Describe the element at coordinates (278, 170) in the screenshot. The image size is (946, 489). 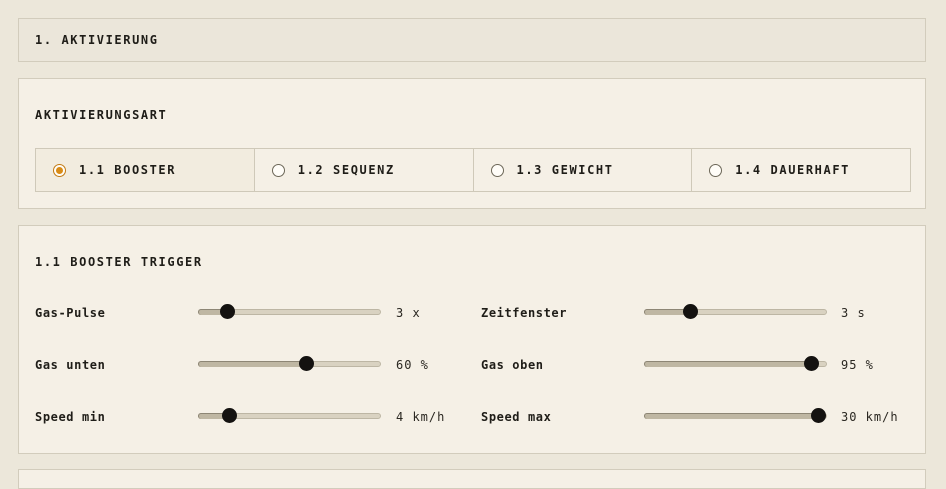
I see `radio-button-sequenz` at that location.